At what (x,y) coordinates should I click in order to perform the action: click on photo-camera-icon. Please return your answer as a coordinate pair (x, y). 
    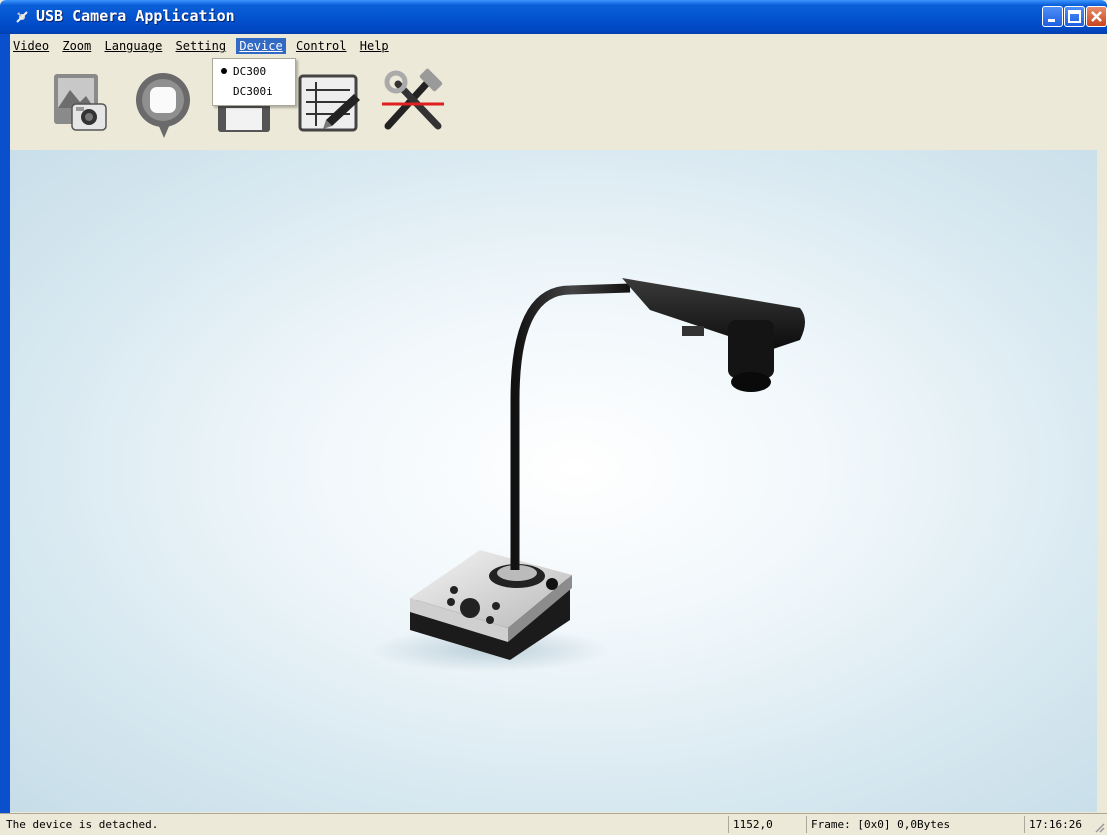
    Looking at the image, I should click on (80, 102).